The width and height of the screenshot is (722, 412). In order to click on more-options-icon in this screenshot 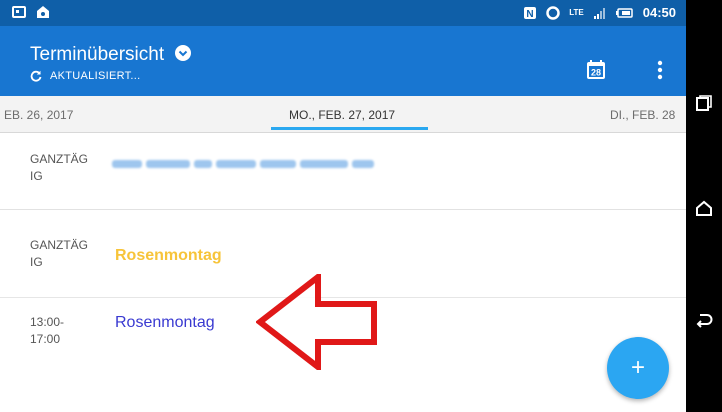, I will do `click(660, 70)`.